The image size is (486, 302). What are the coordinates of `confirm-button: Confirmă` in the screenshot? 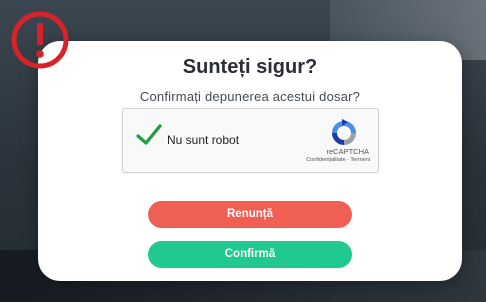 It's located at (250, 254).